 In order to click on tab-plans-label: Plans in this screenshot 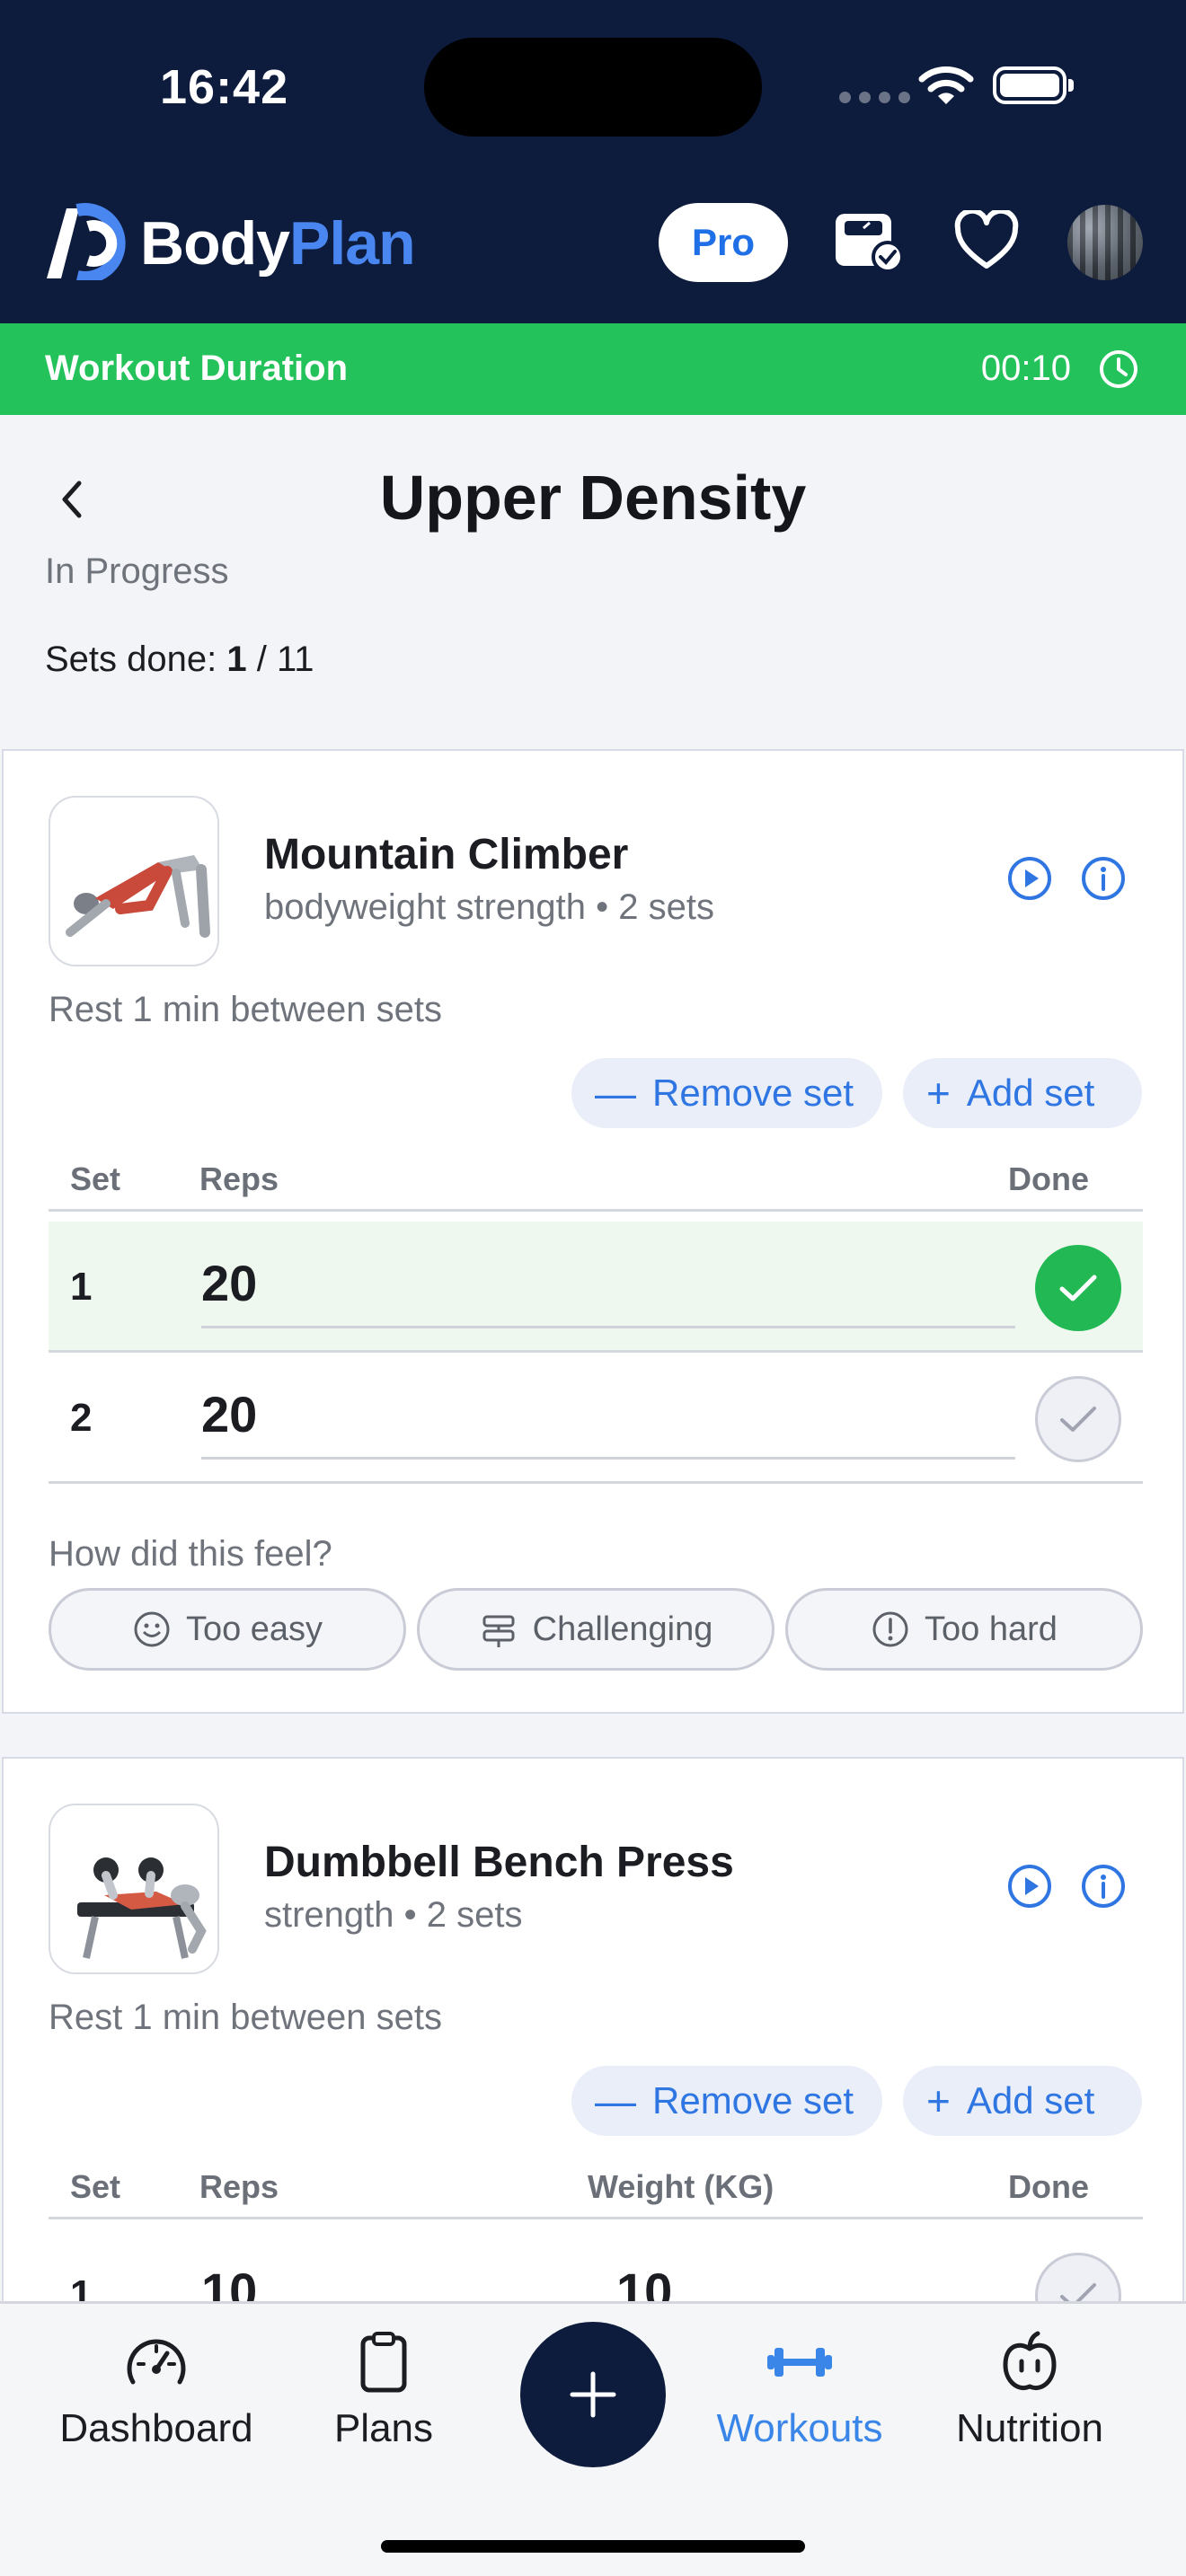, I will do `click(383, 2428)`.